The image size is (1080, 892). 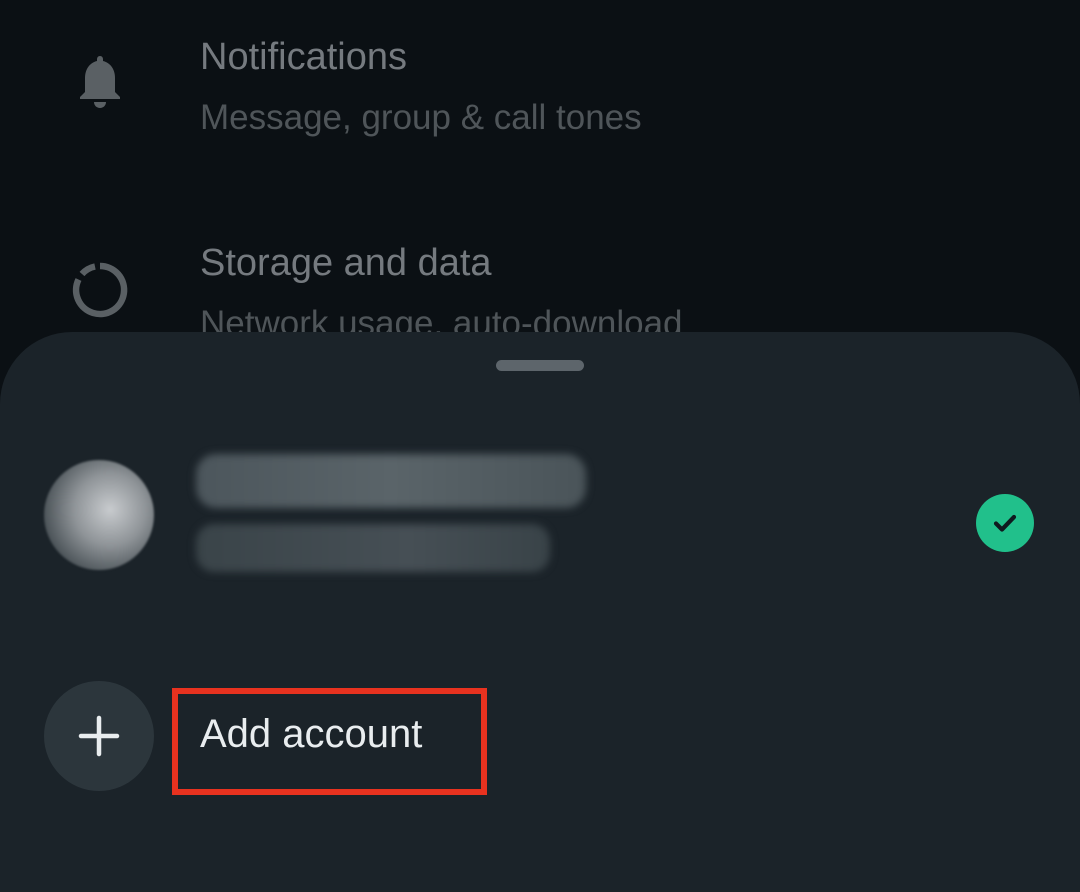 What do you see at coordinates (421, 117) in the screenshot?
I see `settings-item-subtitle: Message, group & call tones` at bounding box center [421, 117].